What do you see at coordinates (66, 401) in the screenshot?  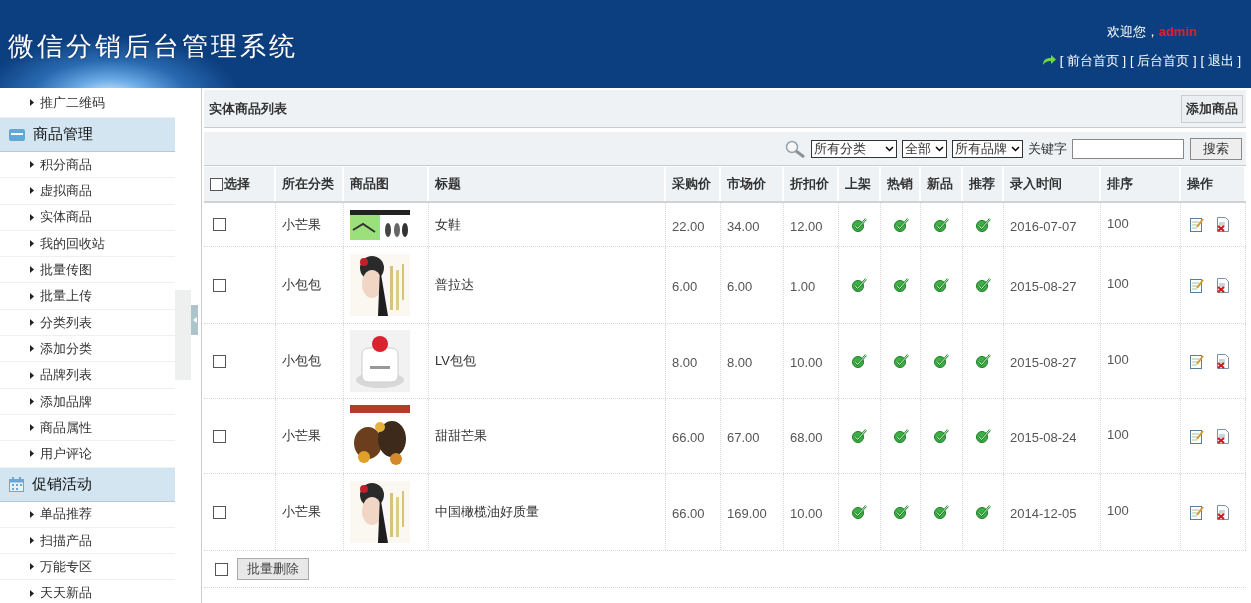 I see `sidebar-item: 添加品牌` at bounding box center [66, 401].